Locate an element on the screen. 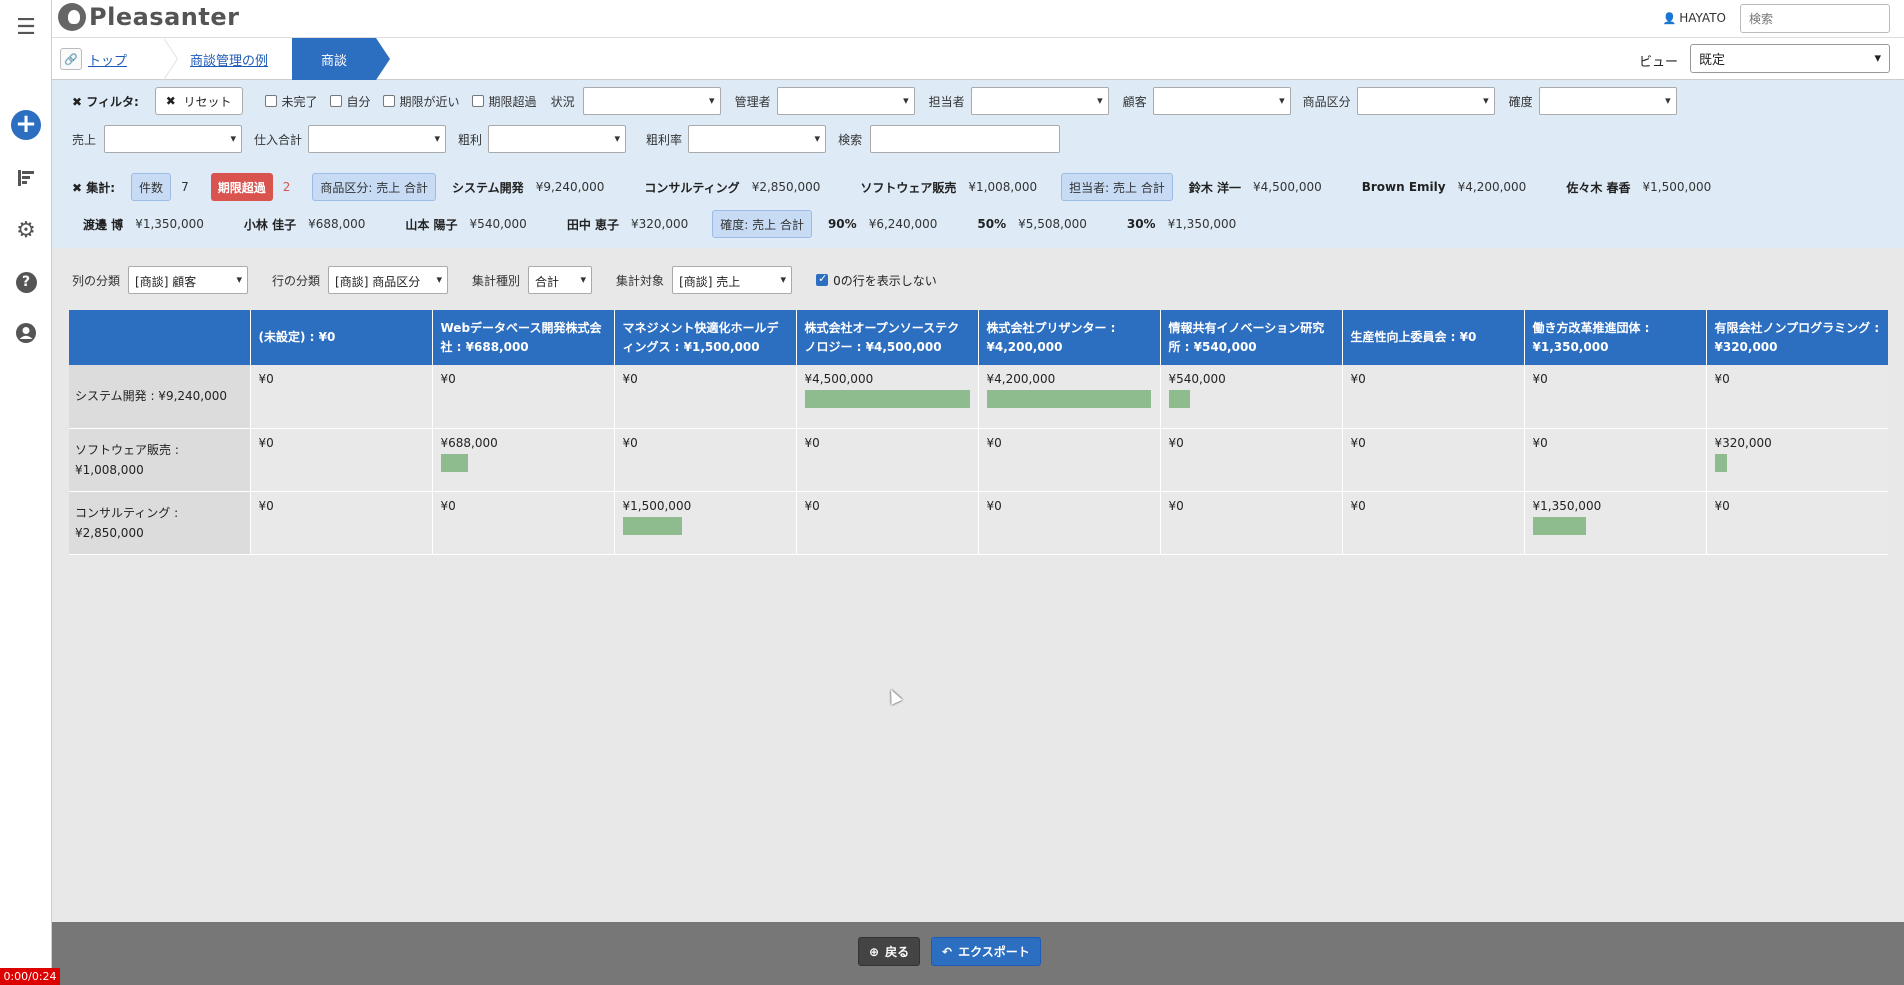 The height and width of the screenshot is (985, 1904). cell-value: ¥1,350,000 is located at coordinates (1567, 505).